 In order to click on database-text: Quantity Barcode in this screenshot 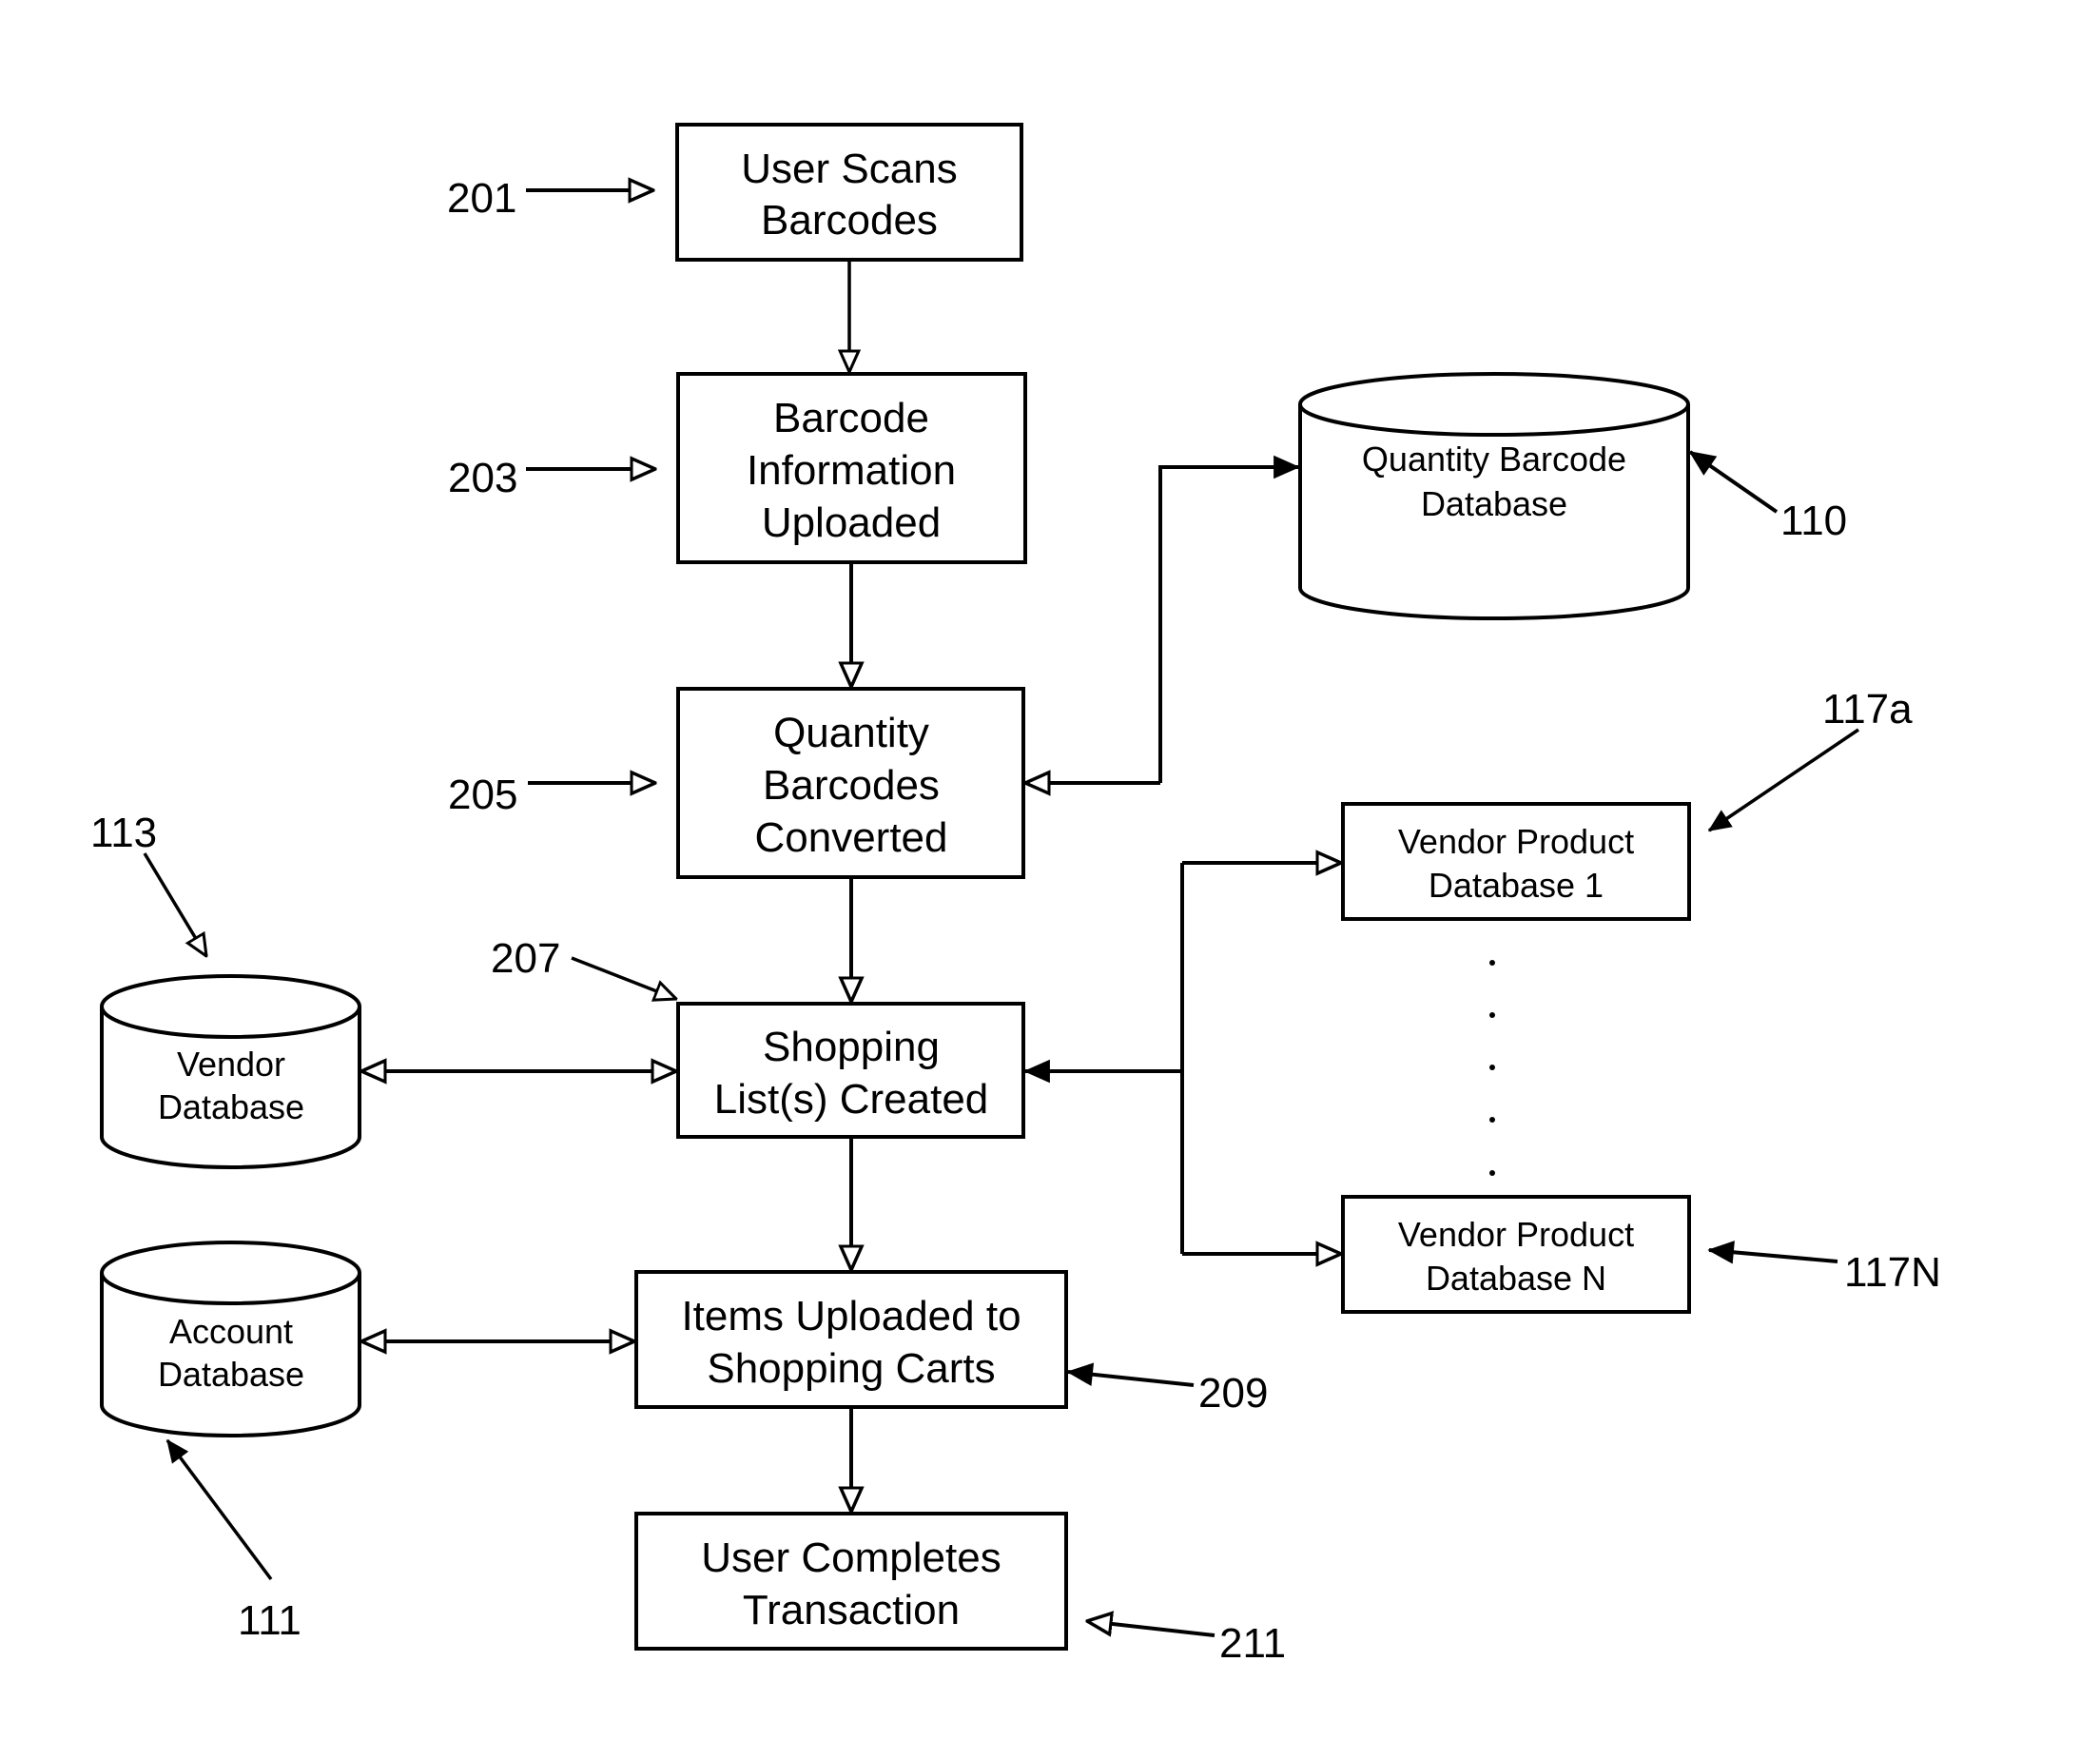, I will do `click(1494, 459)`.